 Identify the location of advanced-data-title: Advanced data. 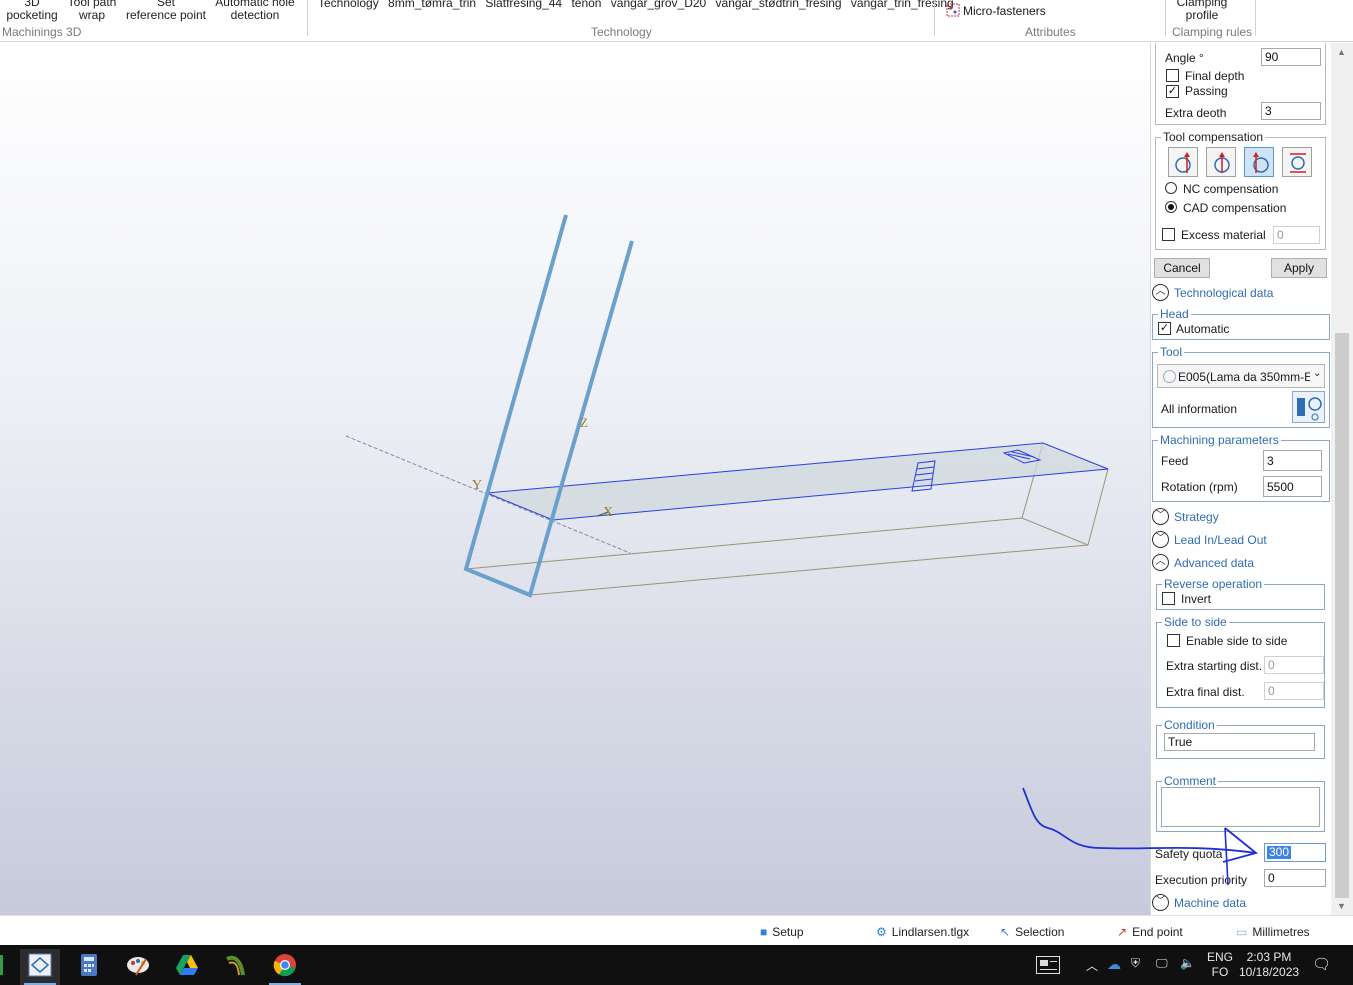
(1214, 563).